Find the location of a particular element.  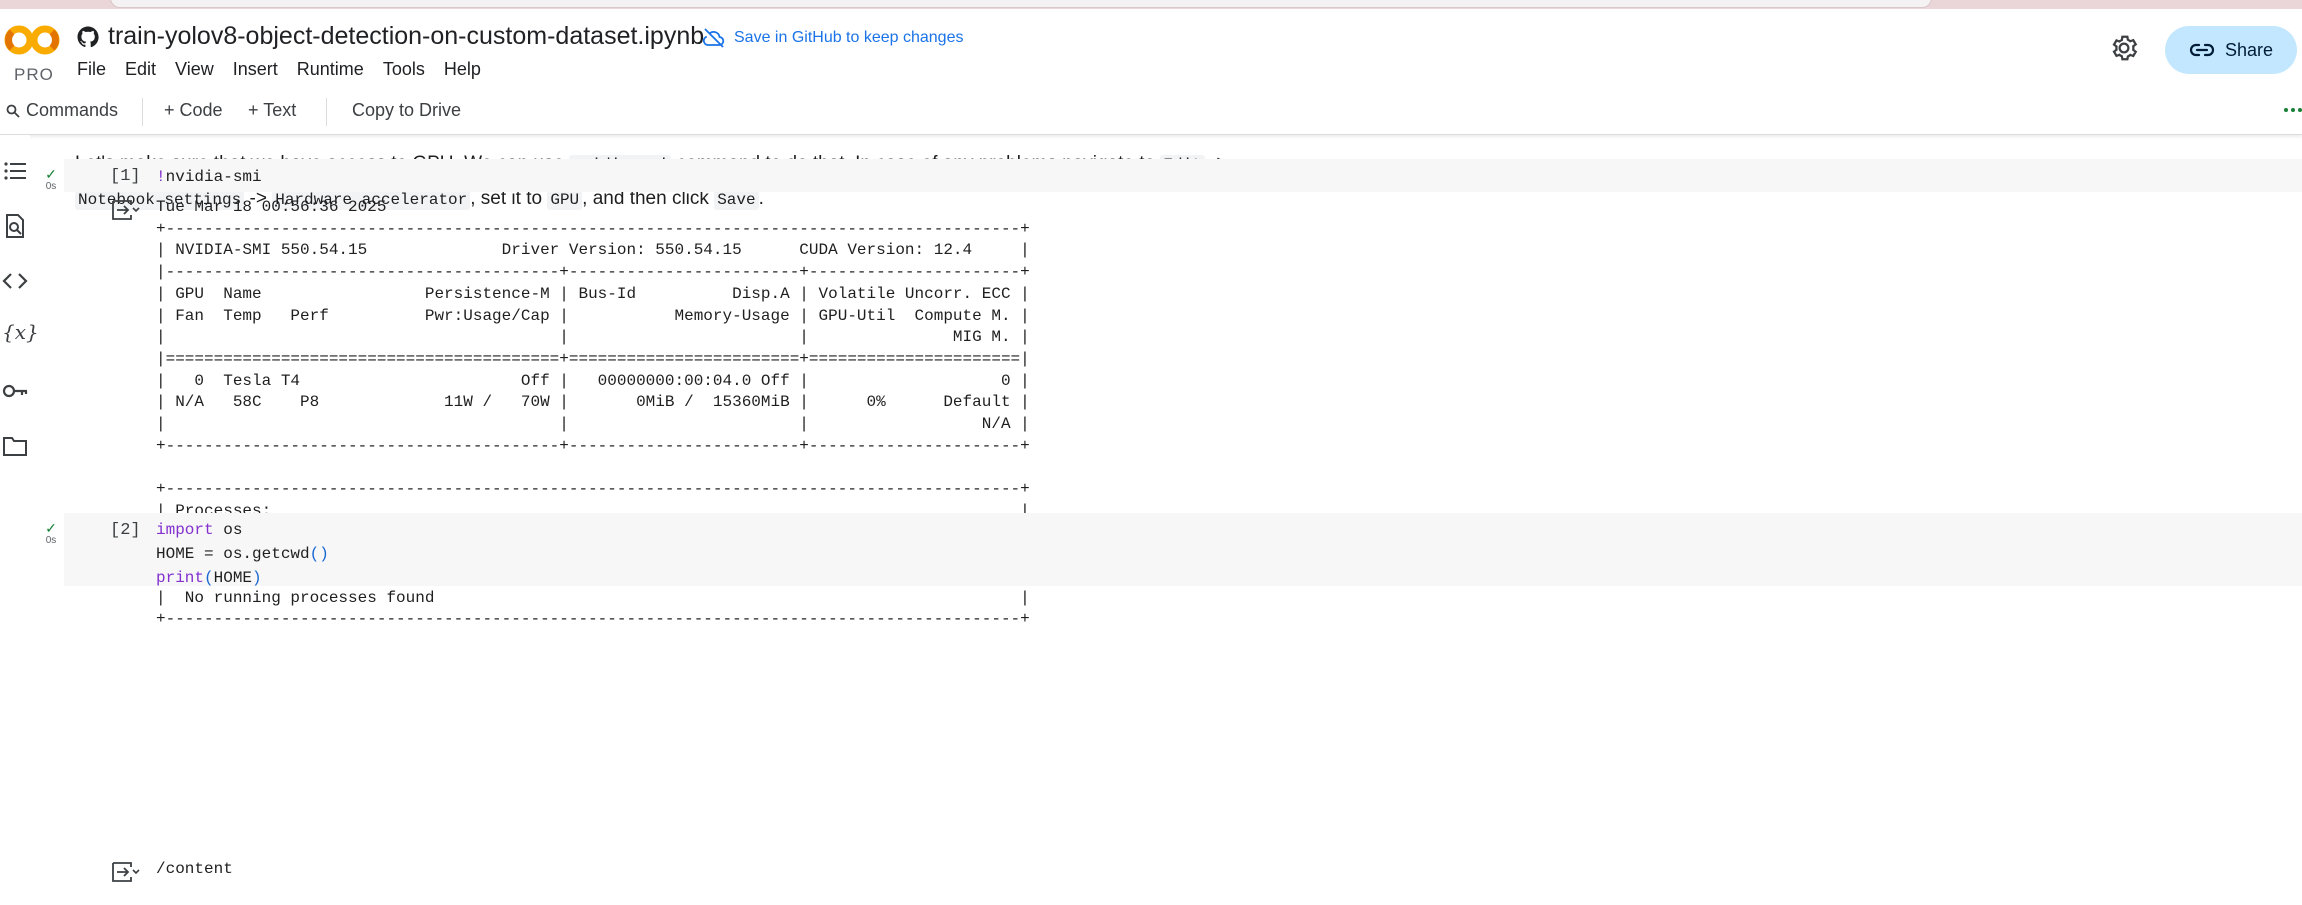

menu-file: File is located at coordinates (91, 69).